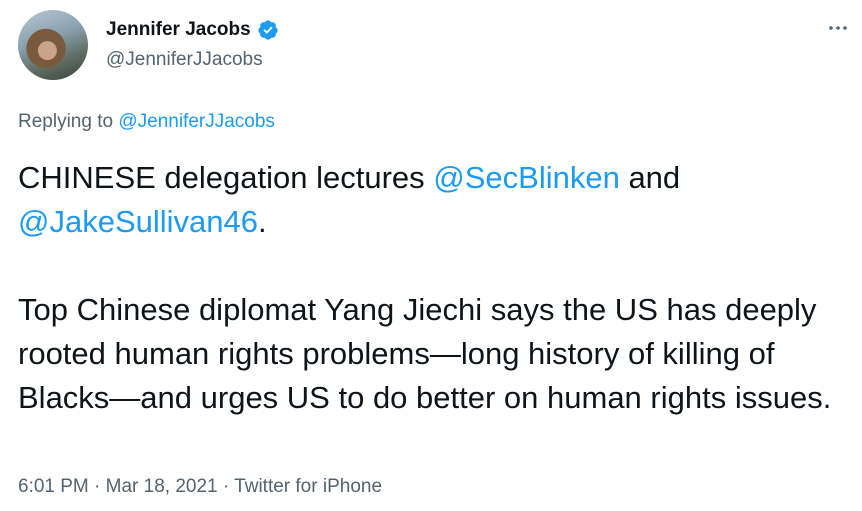  What do you see at coordinates (162, 486) in the screenshot?
I see `tweet-date: Mar 18, 2021` at bounding box center [162, 486].